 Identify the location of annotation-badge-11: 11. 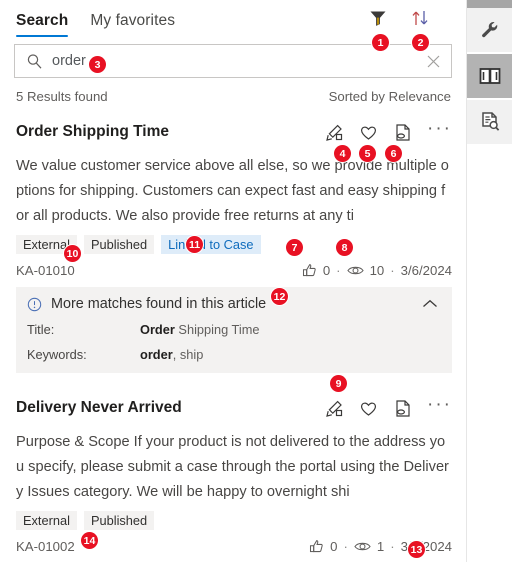
(194, 244).